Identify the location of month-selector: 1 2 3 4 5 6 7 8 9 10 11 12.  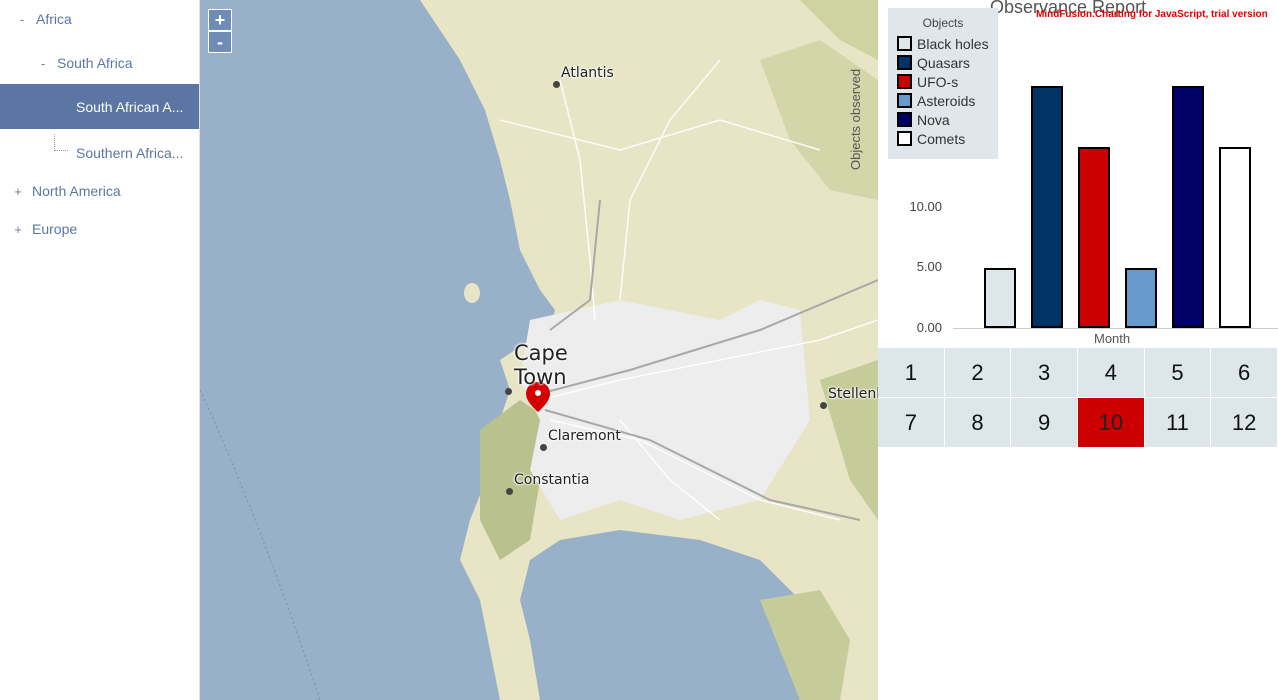
(1078, 398).